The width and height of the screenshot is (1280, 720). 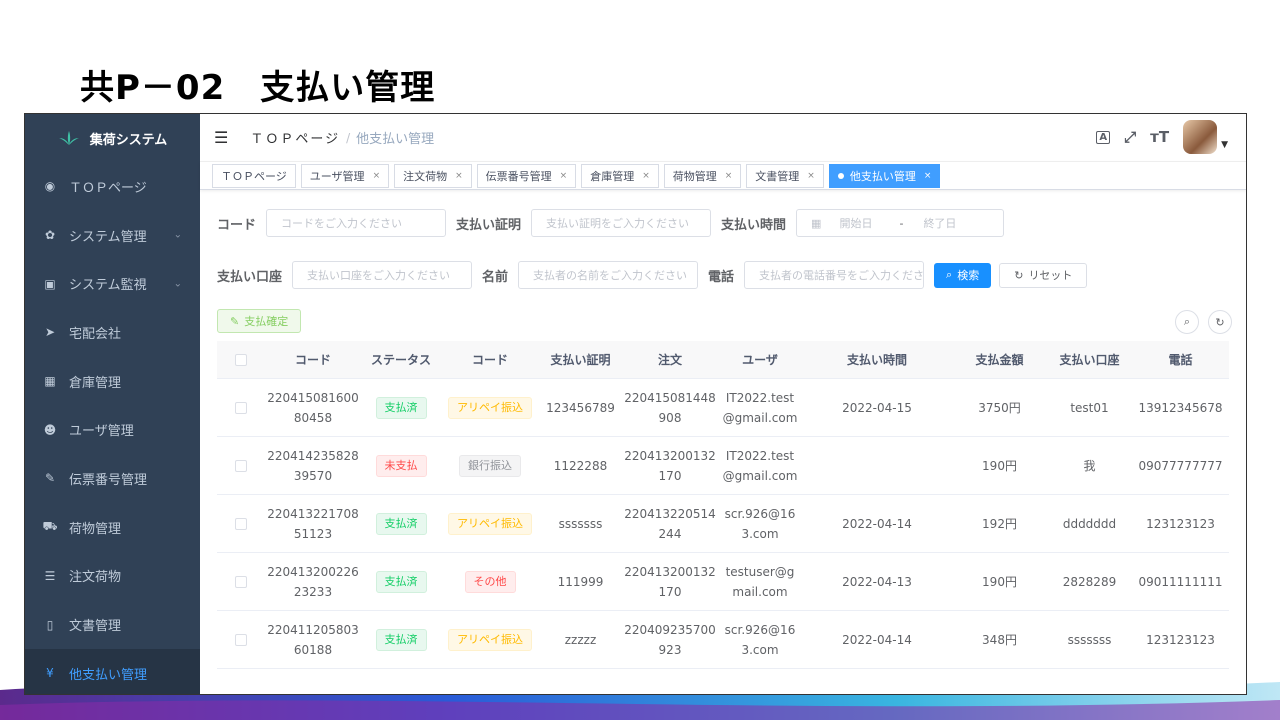 What do you see at coordinates (620, 175) in the screenshot?
I see `tab-tag: 倉庫管理 ×` at bounding box center [620, 175].